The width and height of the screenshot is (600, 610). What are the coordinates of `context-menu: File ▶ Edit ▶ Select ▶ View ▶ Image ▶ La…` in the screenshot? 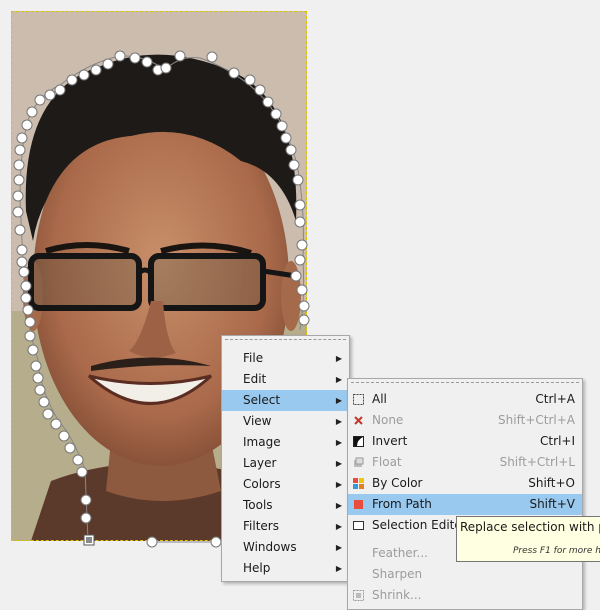 It's located at (285, 458).